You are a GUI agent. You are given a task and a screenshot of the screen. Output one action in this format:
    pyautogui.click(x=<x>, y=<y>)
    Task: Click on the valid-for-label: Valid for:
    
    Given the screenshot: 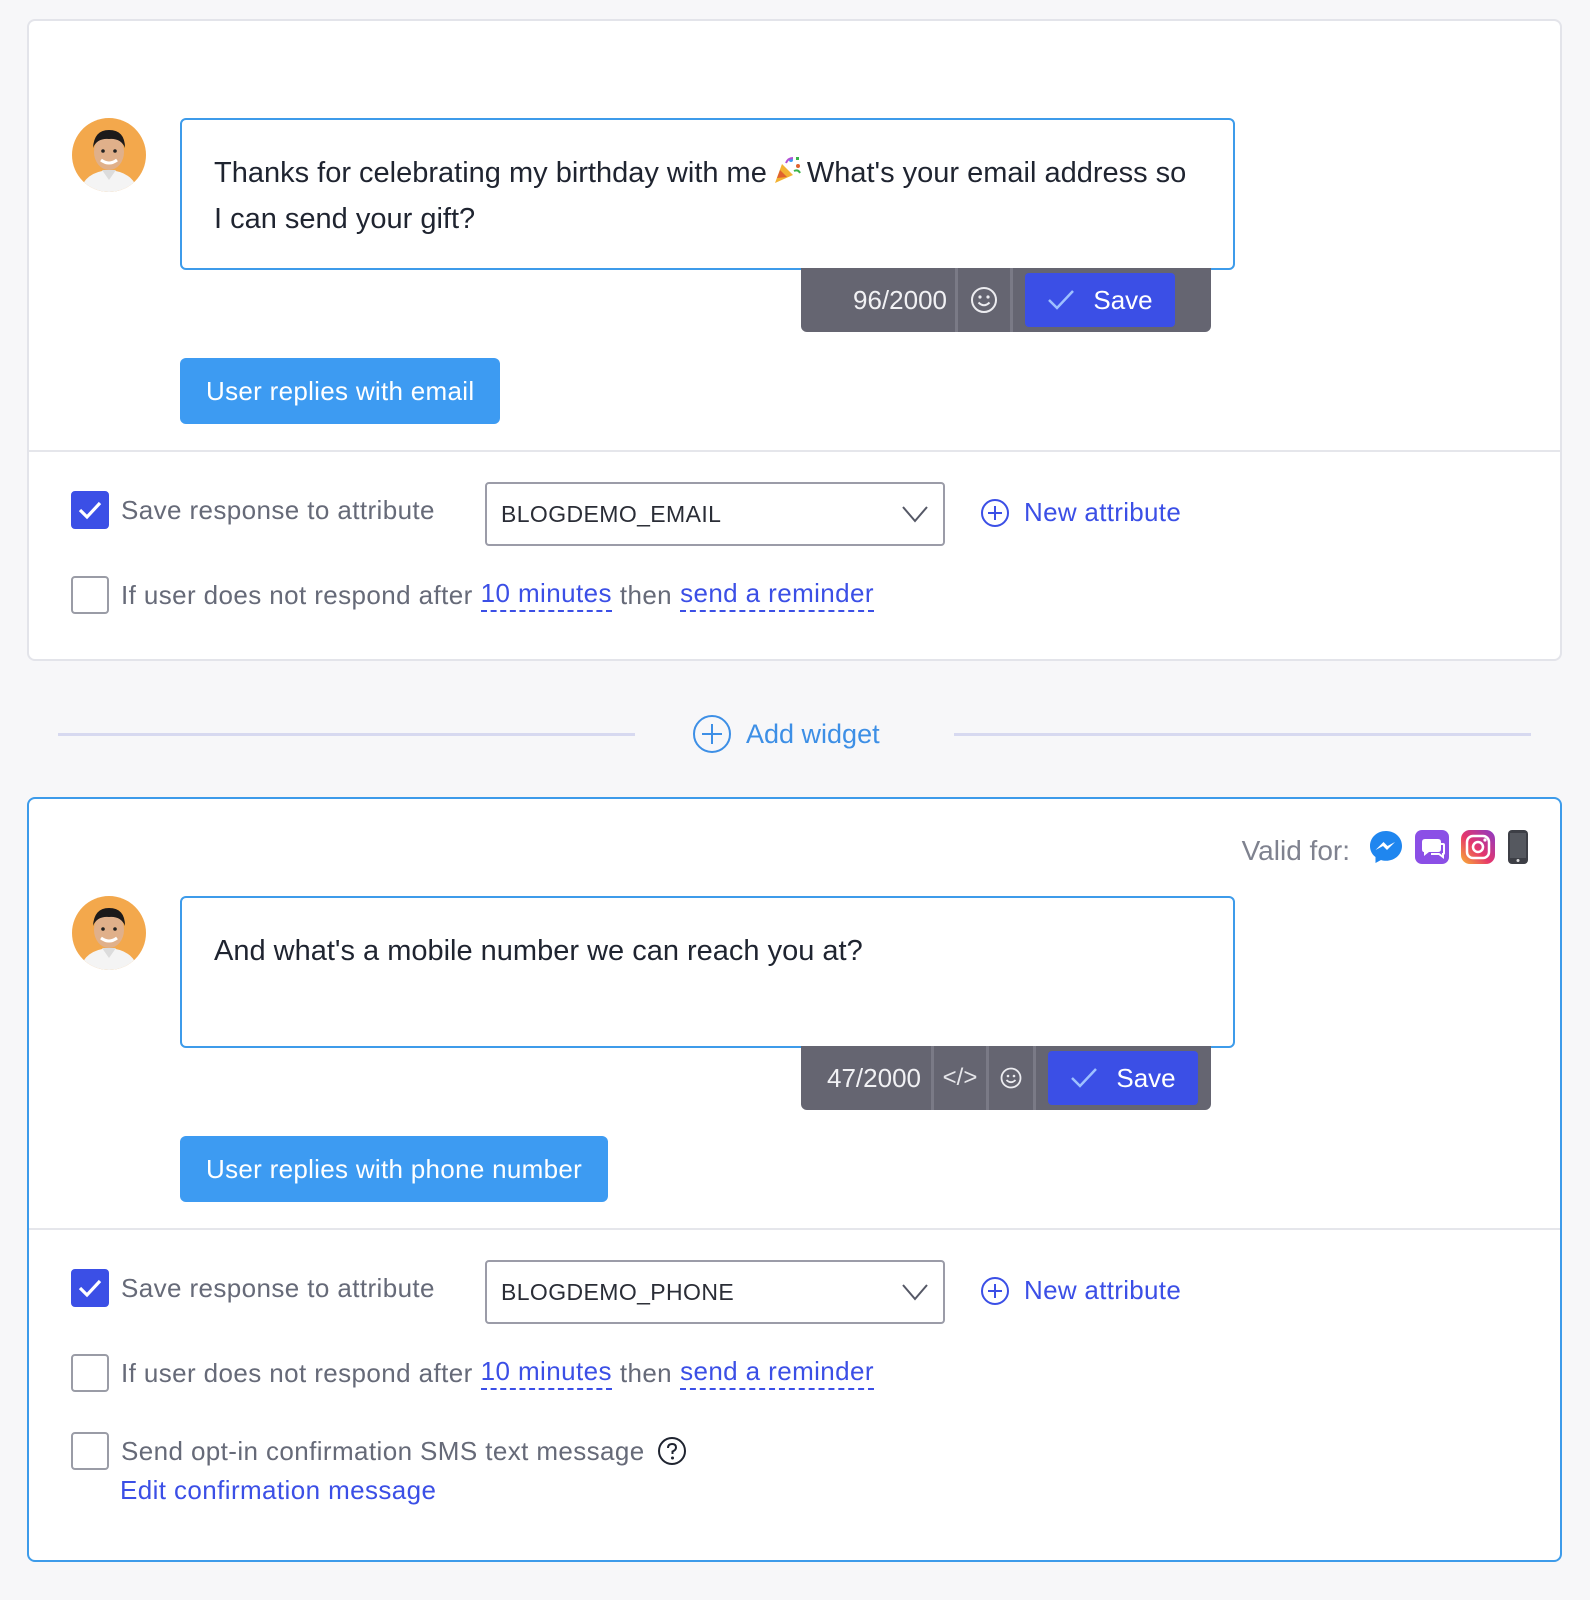 What is the action you would take?
    pyautogui.click(x=1295, y=850)
    